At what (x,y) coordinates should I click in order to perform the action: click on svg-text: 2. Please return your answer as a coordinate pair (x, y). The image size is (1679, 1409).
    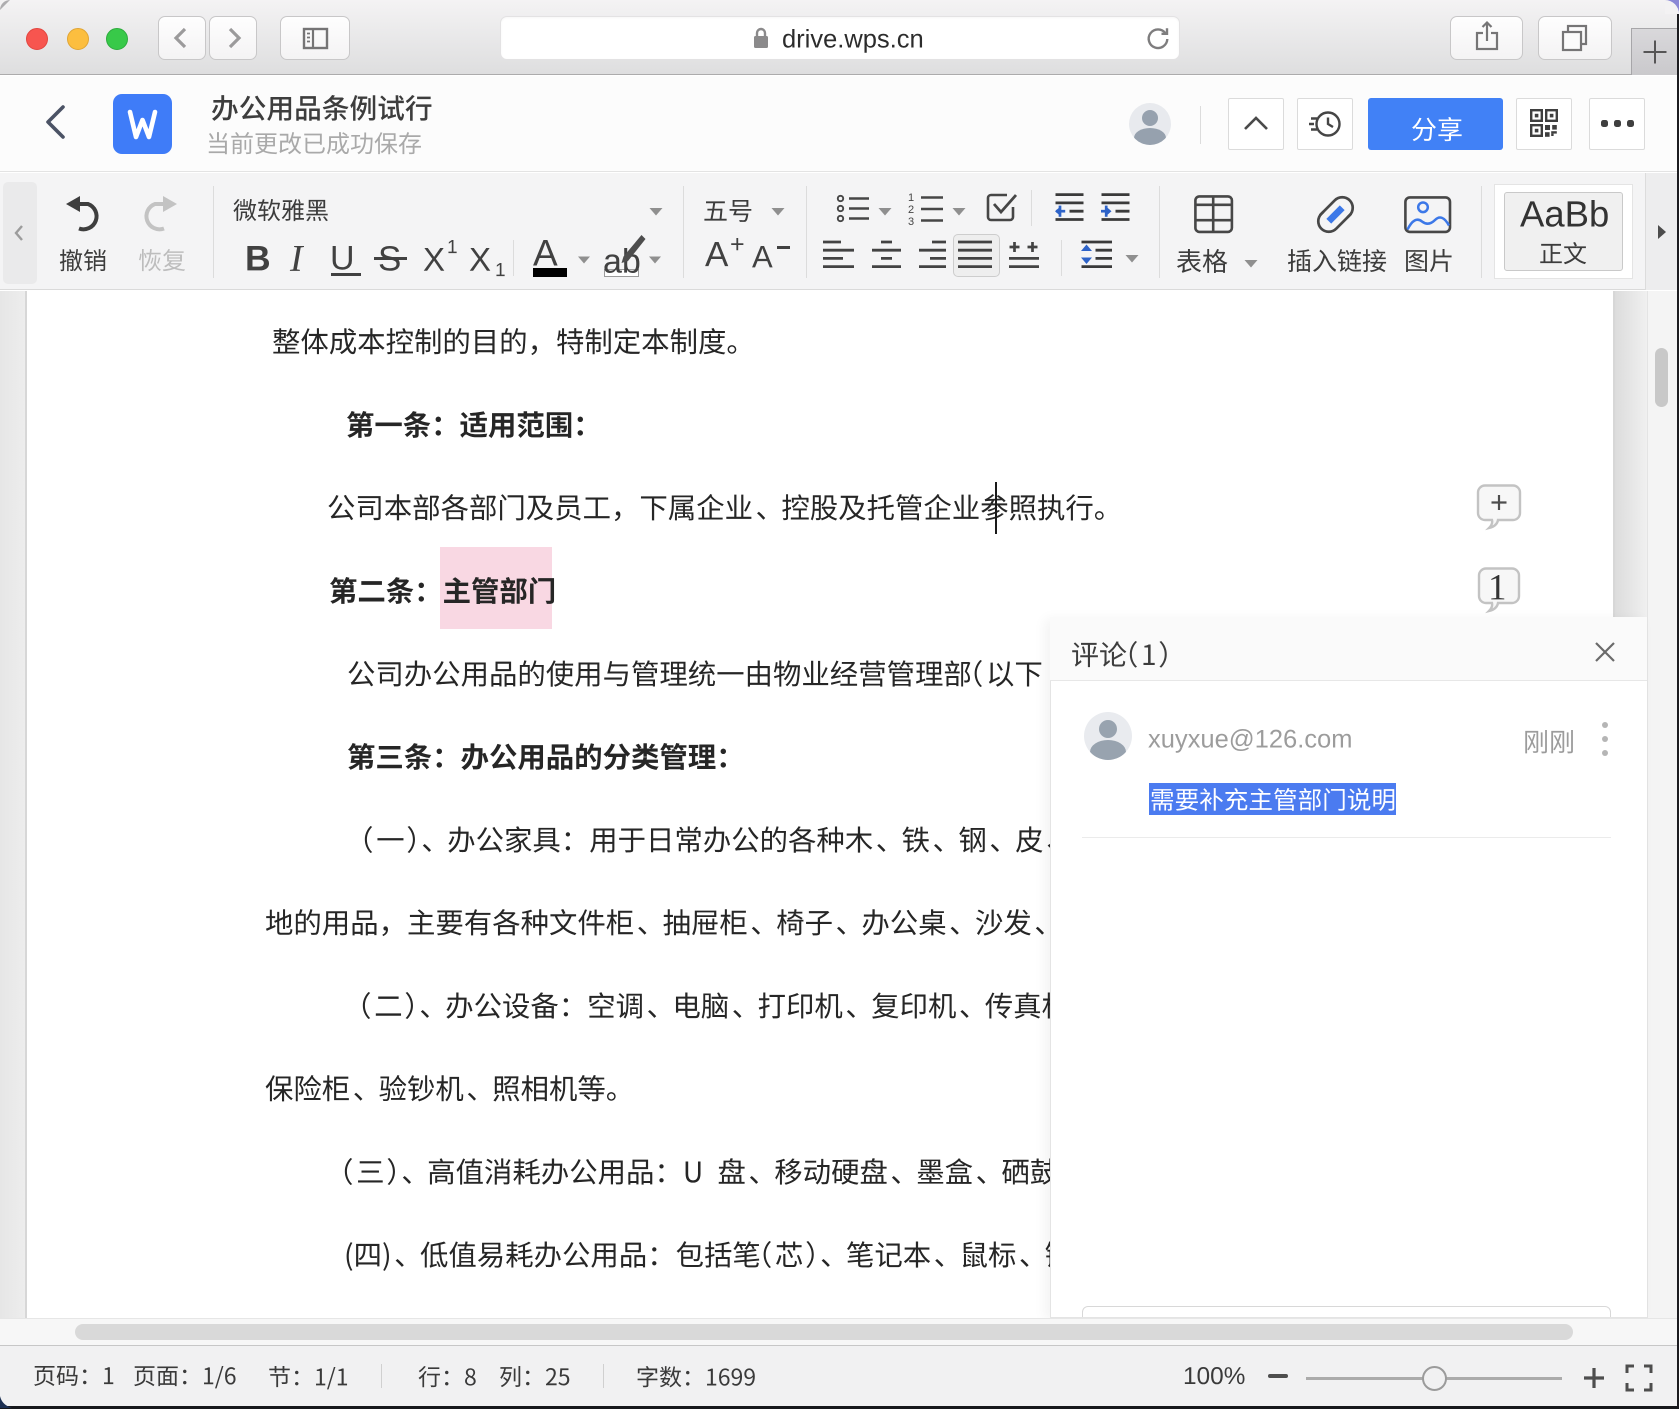
    Looking at the image, I should click on (911, 210).